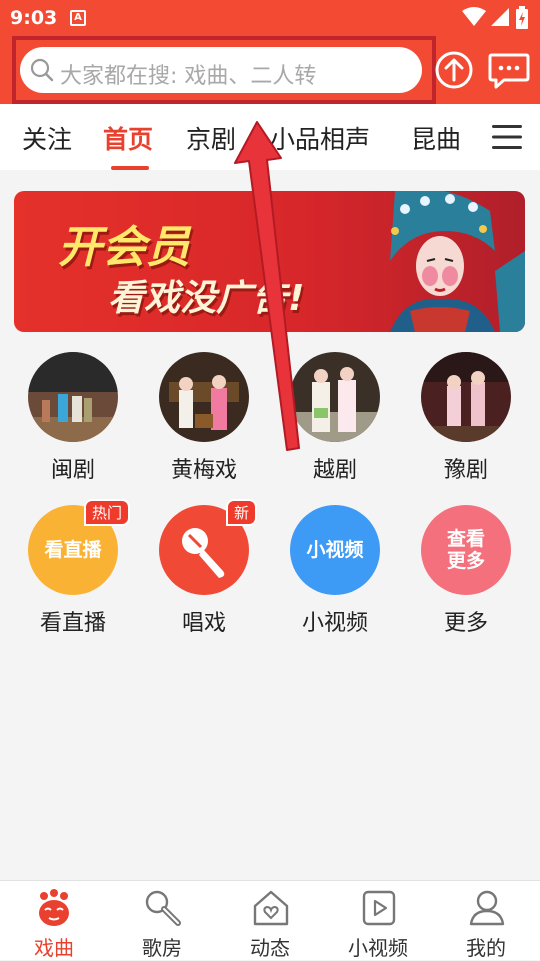 The width and height of the screenshot is (540, 961). Describe the element at coordinates (72, 623) in the screenshot. I see `feature-label: 看直播` at that location.